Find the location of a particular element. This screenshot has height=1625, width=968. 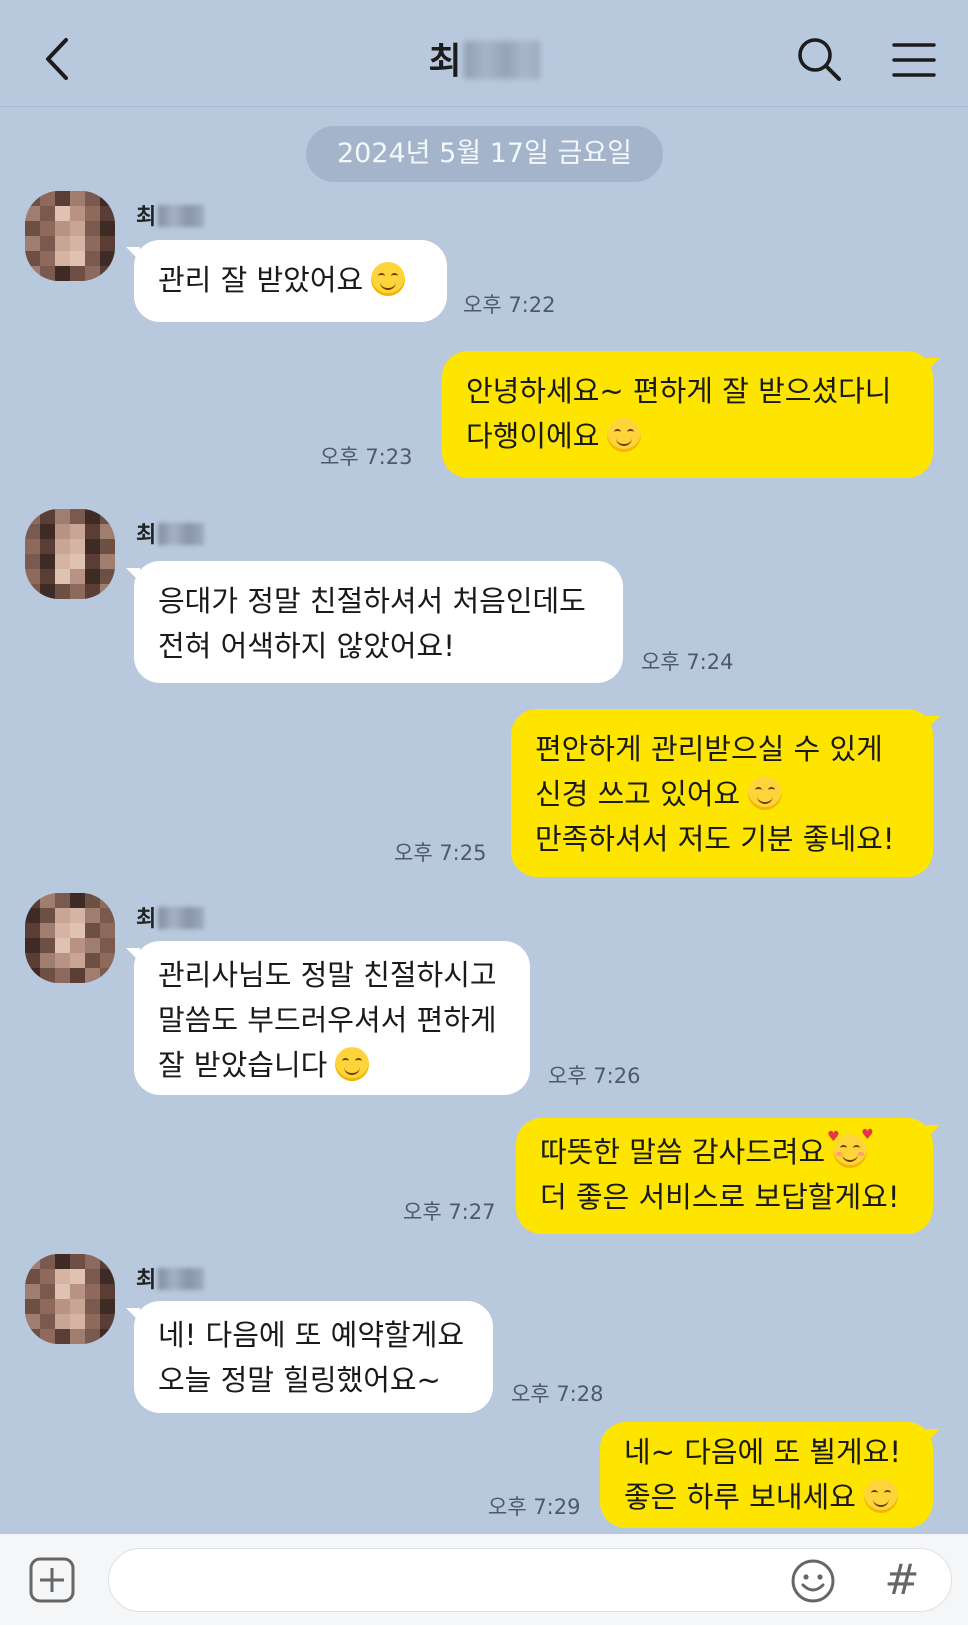

message-text: 네~ 다음에 또 뵐게요! is located at coordinates (763, 1452).